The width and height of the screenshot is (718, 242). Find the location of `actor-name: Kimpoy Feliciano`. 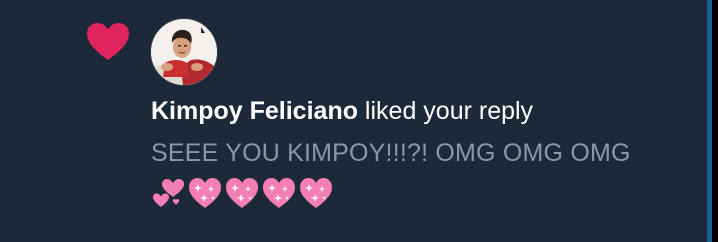

actor-name: Kimpoy Feliciano is located at coordinates (254, 111).